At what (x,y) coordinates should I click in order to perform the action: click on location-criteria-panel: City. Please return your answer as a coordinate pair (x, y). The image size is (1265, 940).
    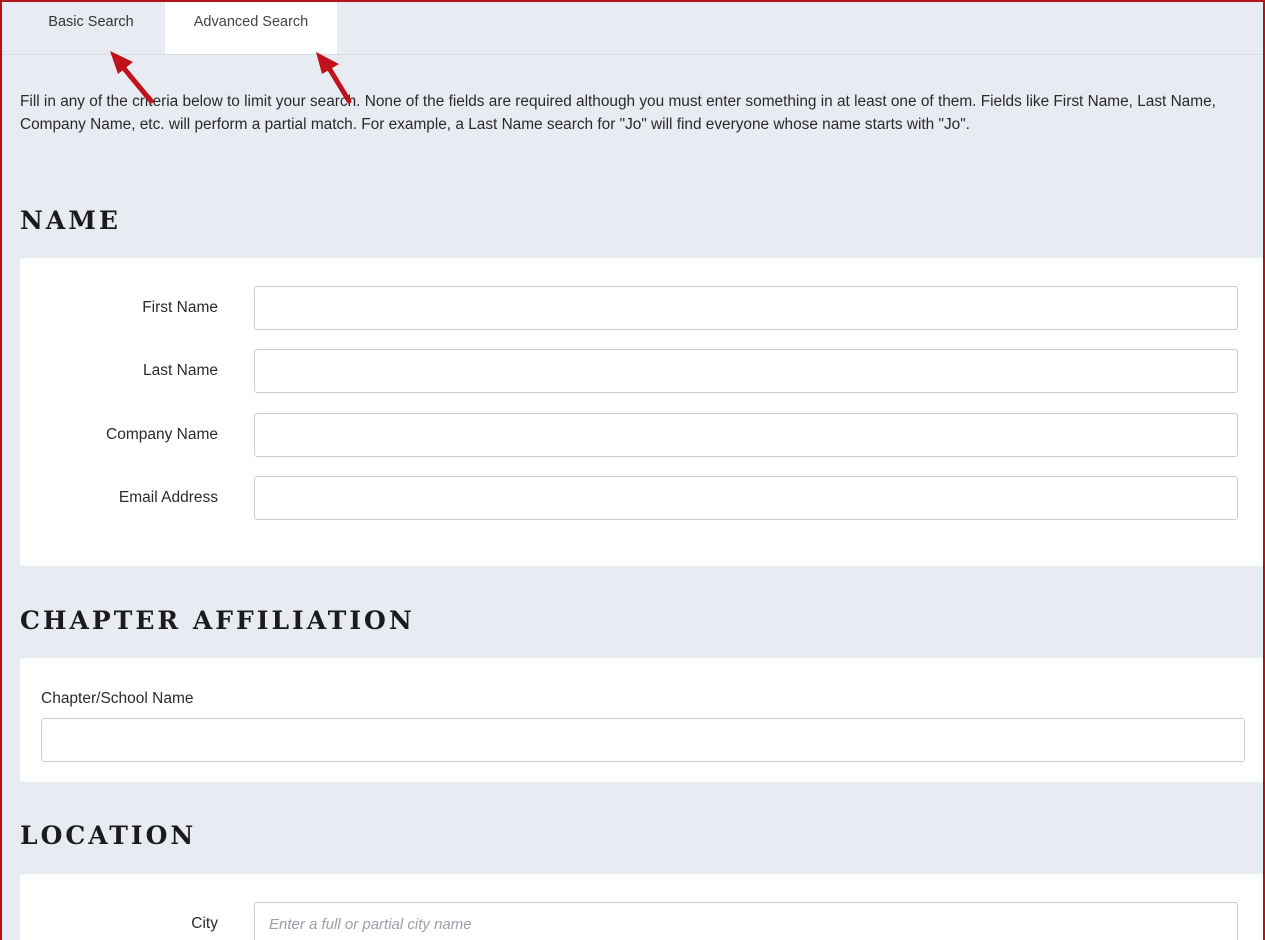
    Looking at the image, I should click on (641, 907).